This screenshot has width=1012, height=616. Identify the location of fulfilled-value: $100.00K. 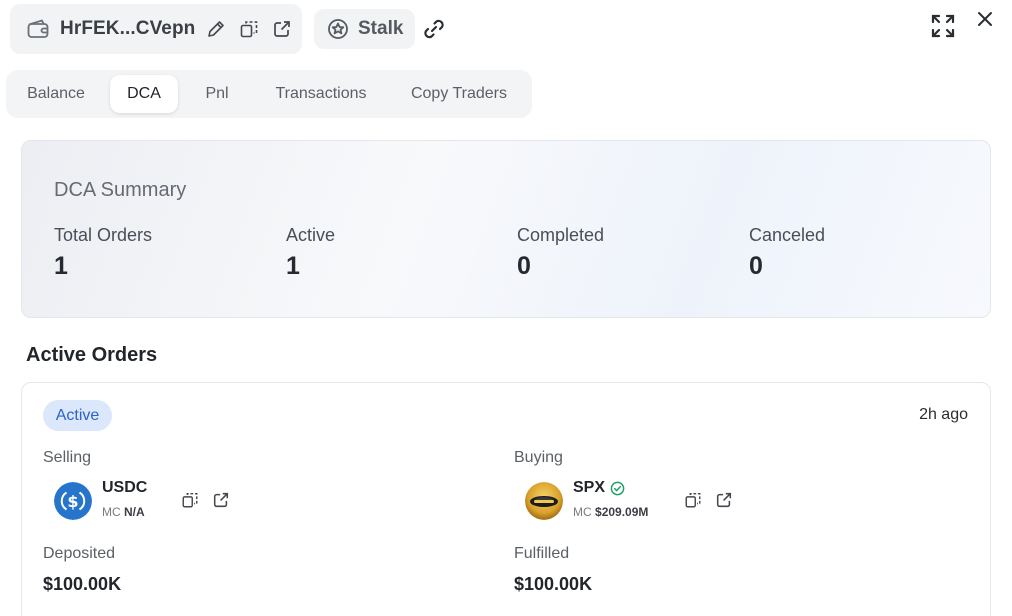
(553, 584).